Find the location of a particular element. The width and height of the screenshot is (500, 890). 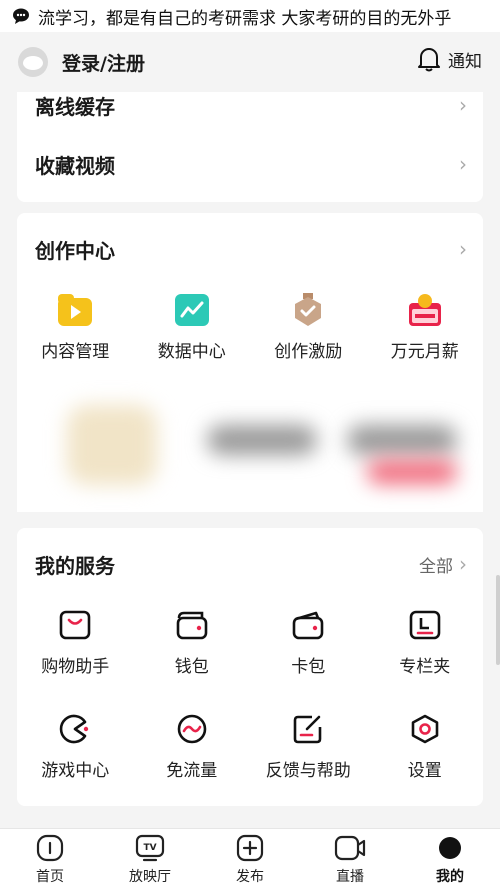

offline-cache-row: 离线缓存 › is located at coordinates (251, 105).